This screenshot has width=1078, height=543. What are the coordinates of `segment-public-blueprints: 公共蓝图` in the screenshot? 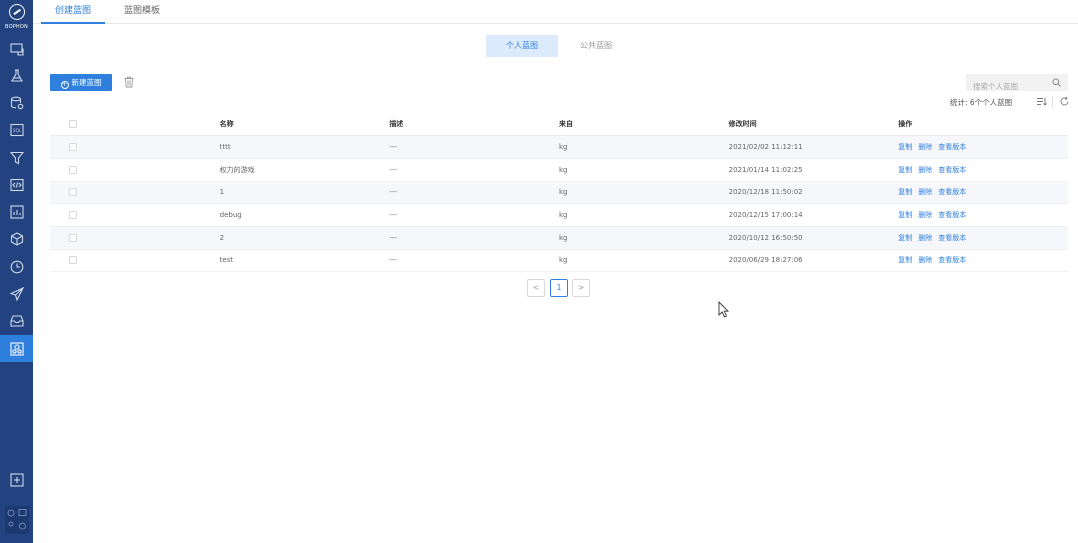 It's located at (596, 46).